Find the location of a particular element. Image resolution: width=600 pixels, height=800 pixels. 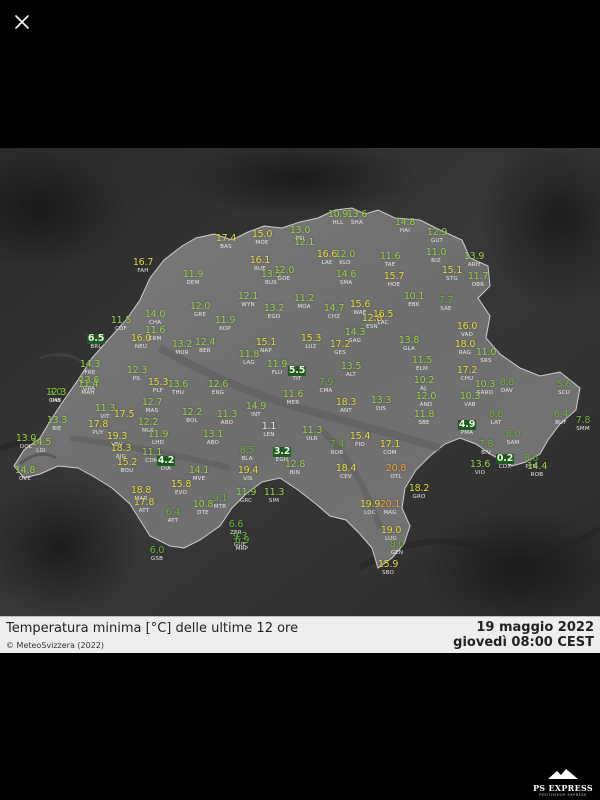

station-value: 15.9 is located at coordinates (388, 564).